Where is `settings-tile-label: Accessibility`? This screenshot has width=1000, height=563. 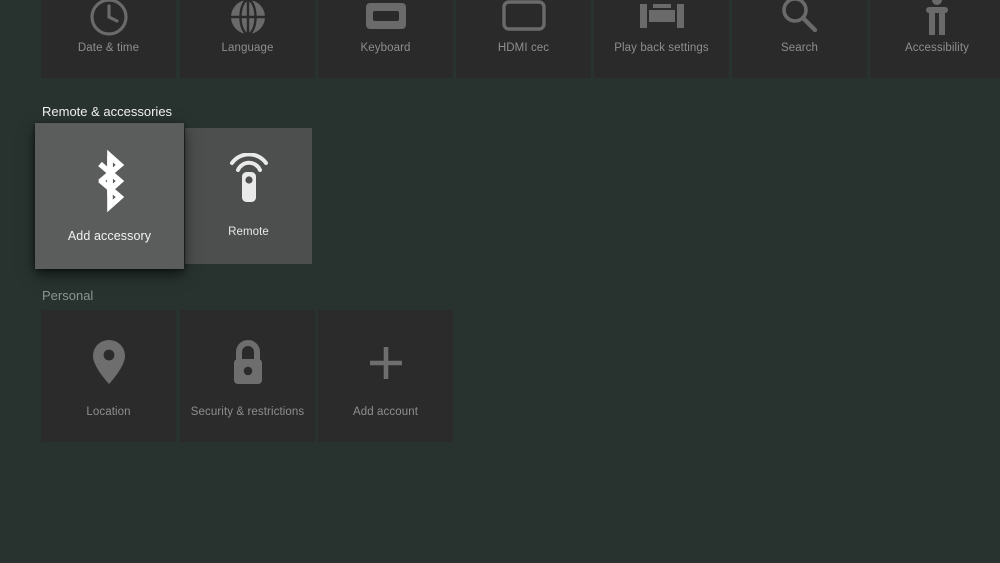
settings-tile-label: Accessibility is located at coordinates (937, 48).